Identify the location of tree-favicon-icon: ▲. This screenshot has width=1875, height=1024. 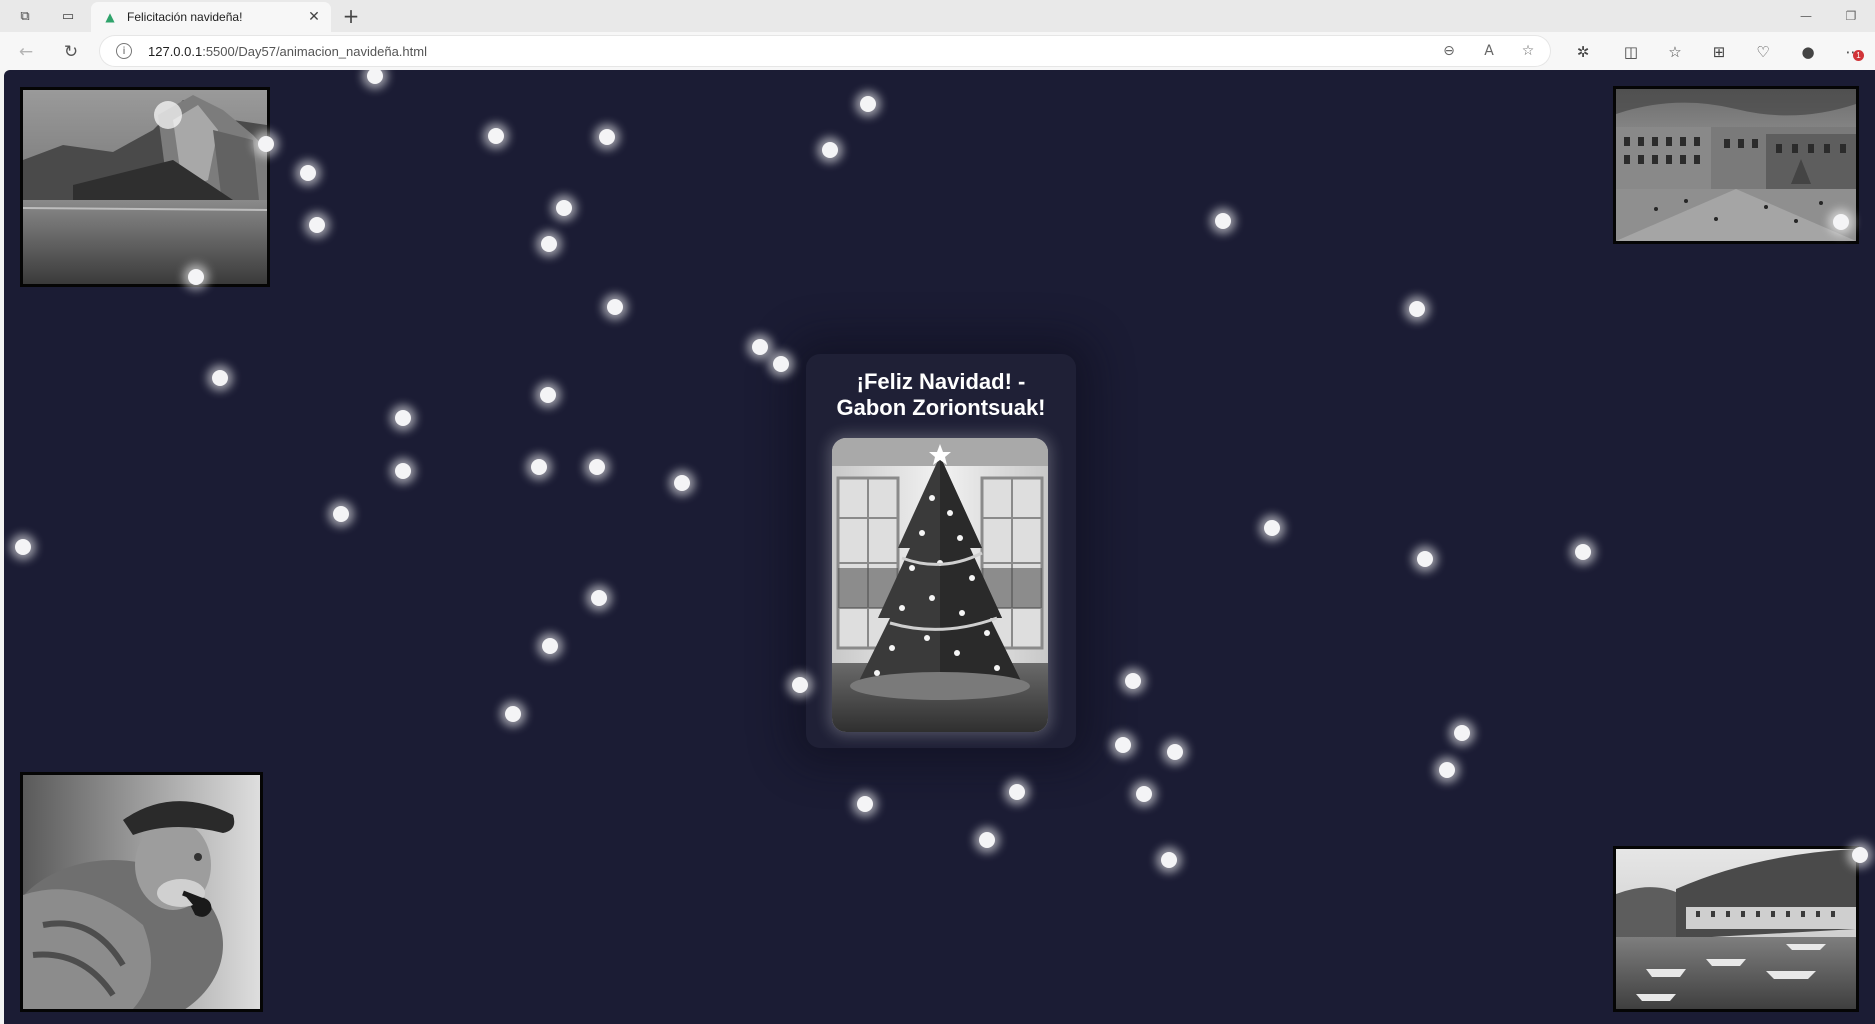
(110, 17).